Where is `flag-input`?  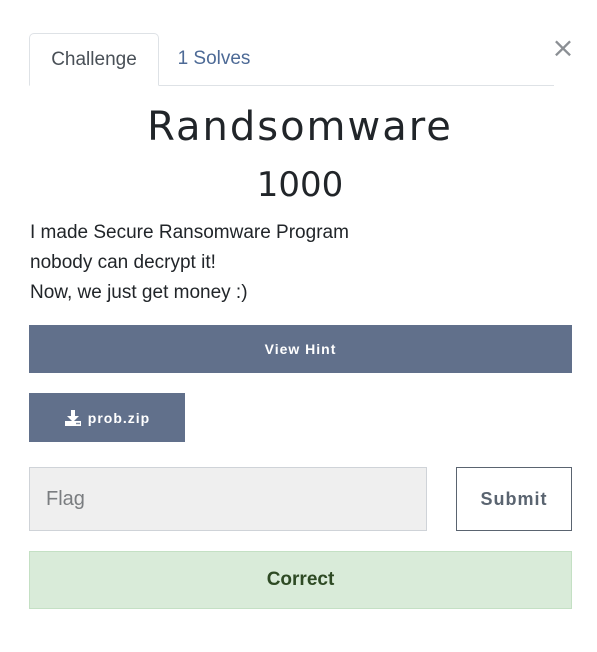
flag-input is located at coordinates (228, 499).